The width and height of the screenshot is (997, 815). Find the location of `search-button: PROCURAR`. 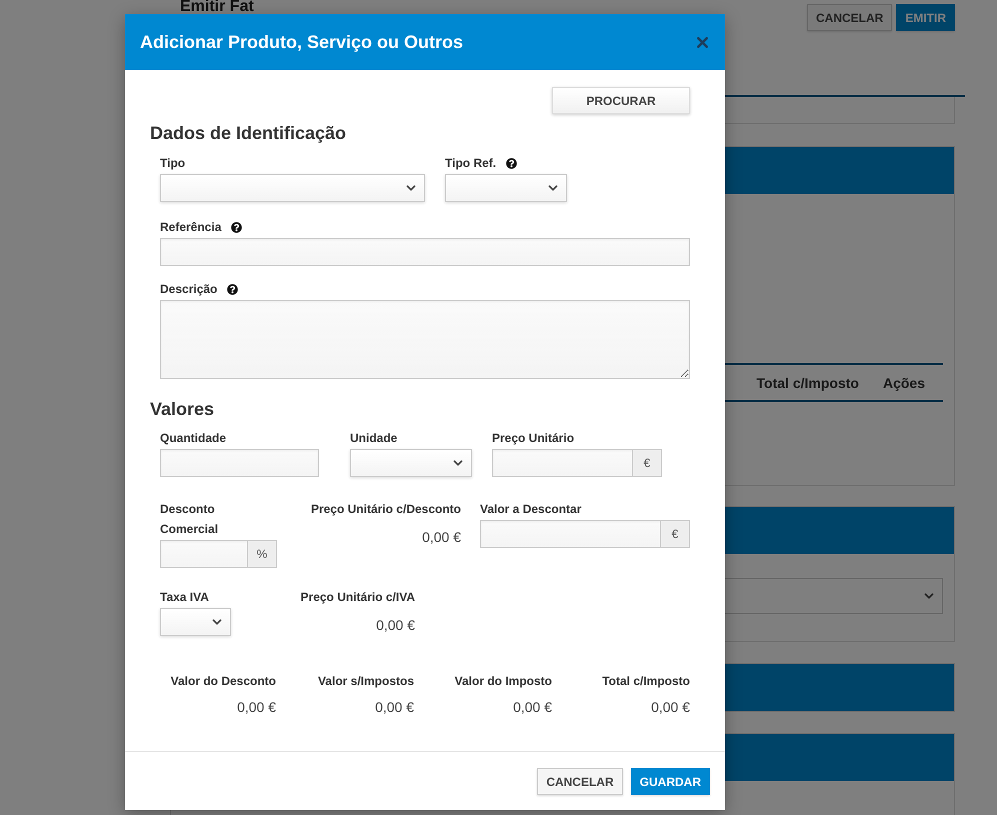

search-button: PROCURAR is located at coordinates (621, 100).